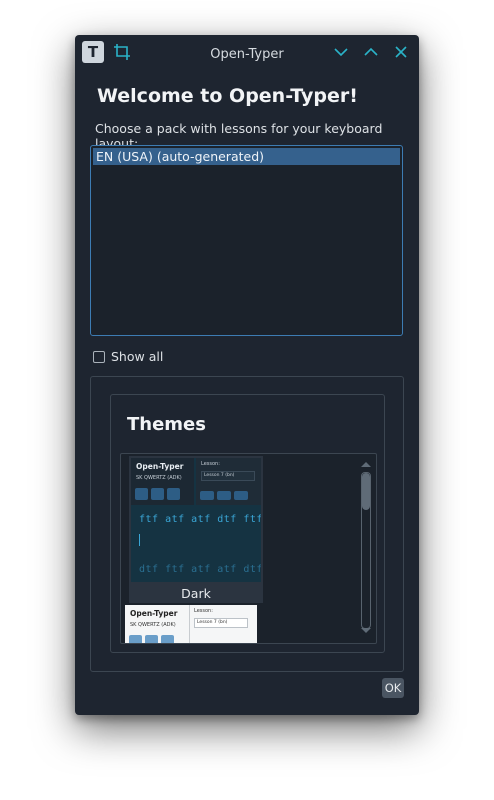  I want to click on close-icon, so click(401, 52).